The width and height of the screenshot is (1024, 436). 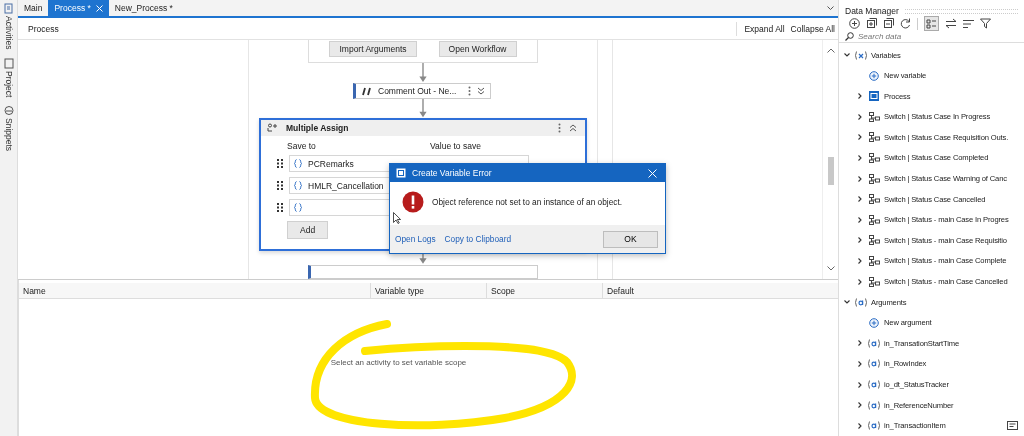 What do you see at coordinates (302, 146) in the screenshot?
I see `column-label: Save to` at bounding box center [302, 146].